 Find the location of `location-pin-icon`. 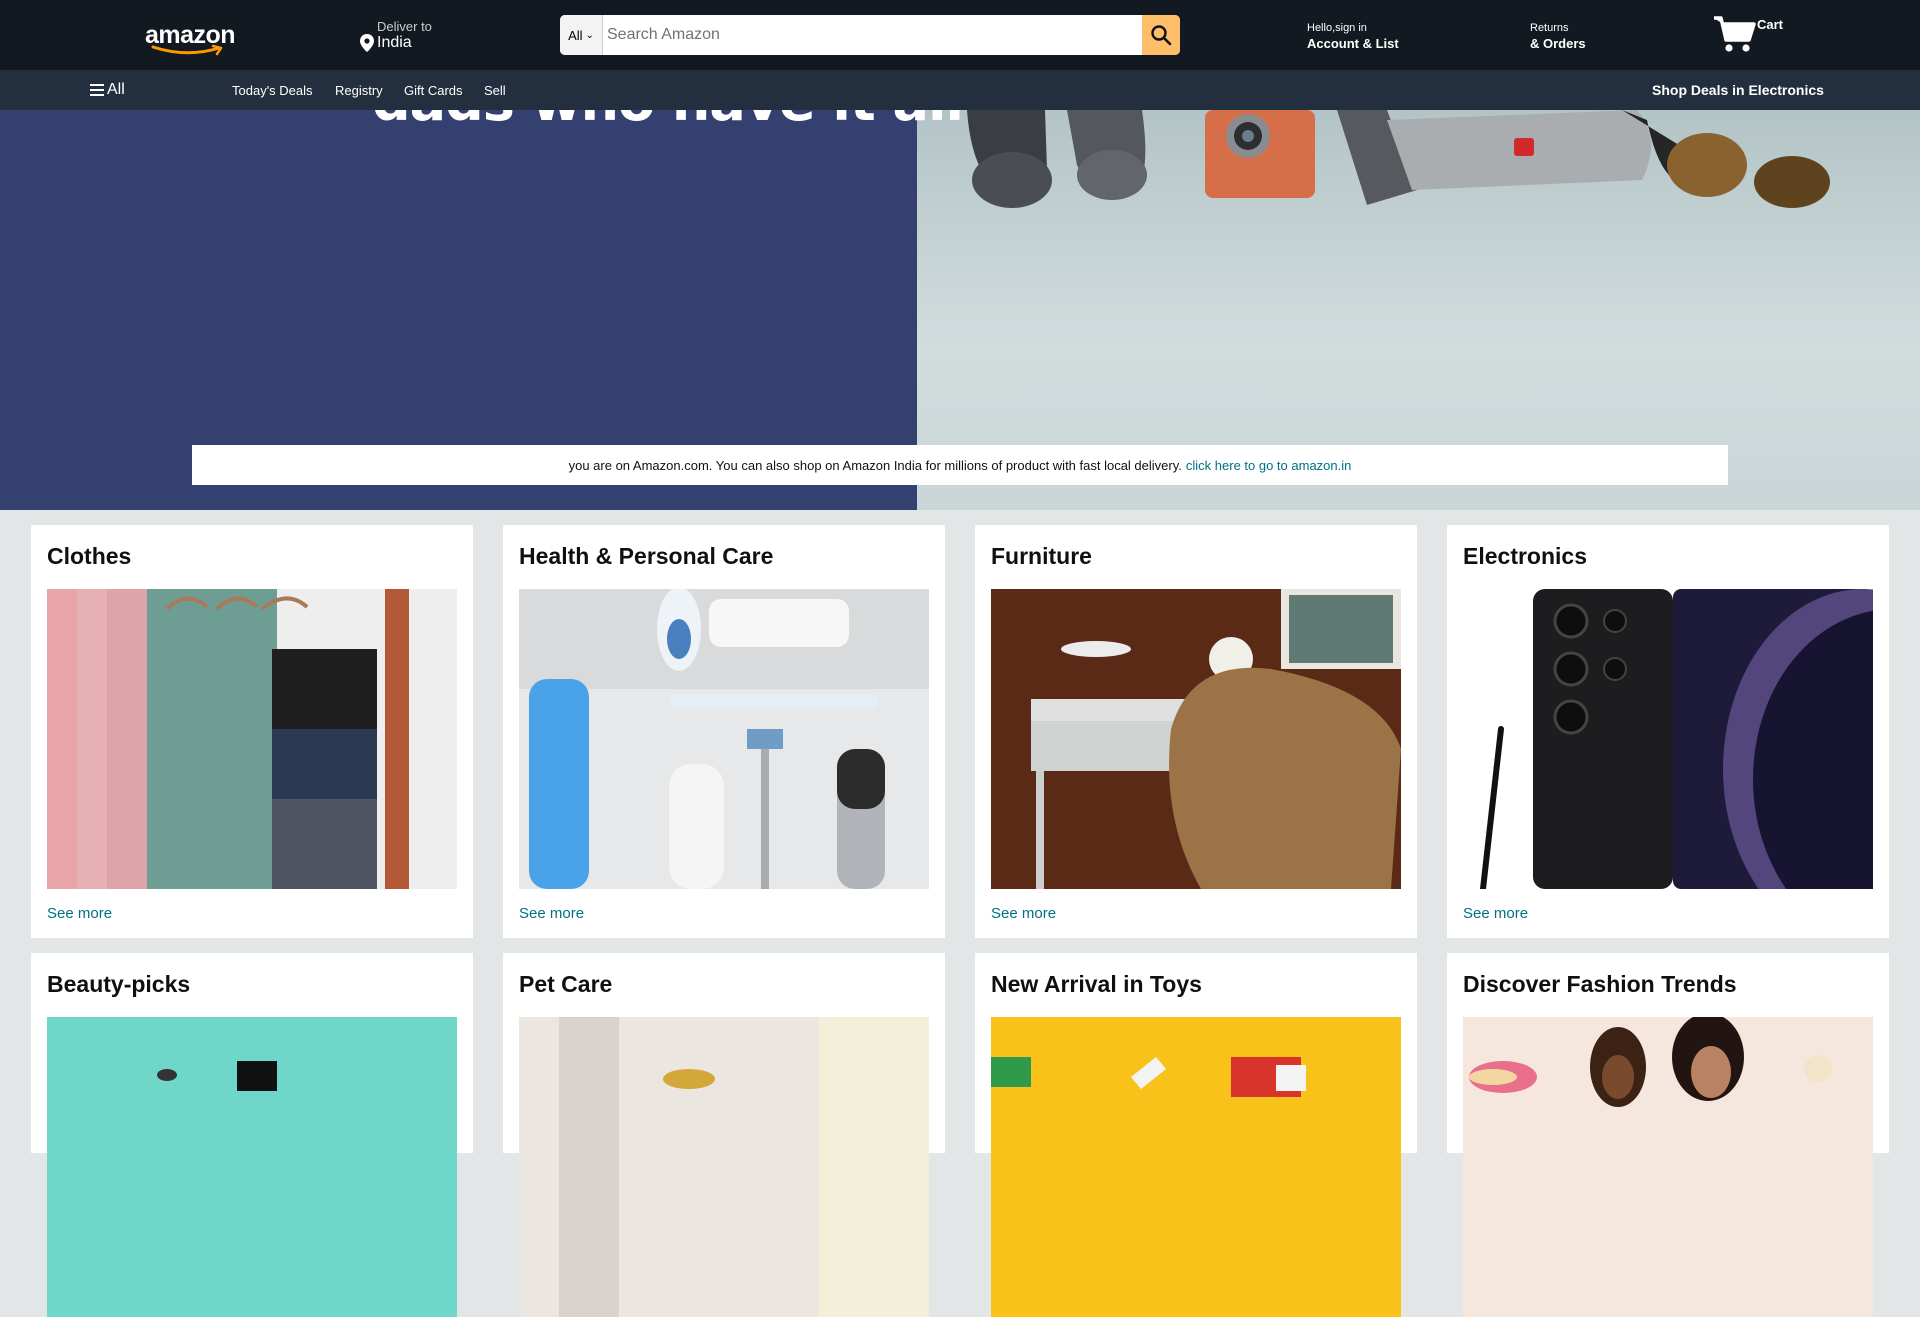

location-pin-icon is located at coordinates (367, 43).